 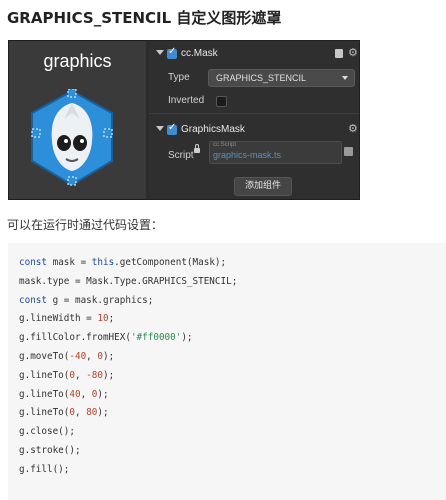 What do you see at coordinates (75, 394) in the screenshot?
I see `code-token: 40` at bounding box center [75, 394].